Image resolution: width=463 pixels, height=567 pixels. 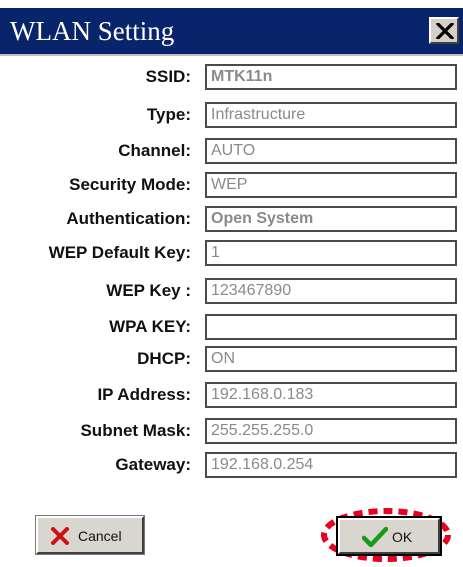 I want to click on cancel-button-label: Cancel, so click(x=100, y=536).